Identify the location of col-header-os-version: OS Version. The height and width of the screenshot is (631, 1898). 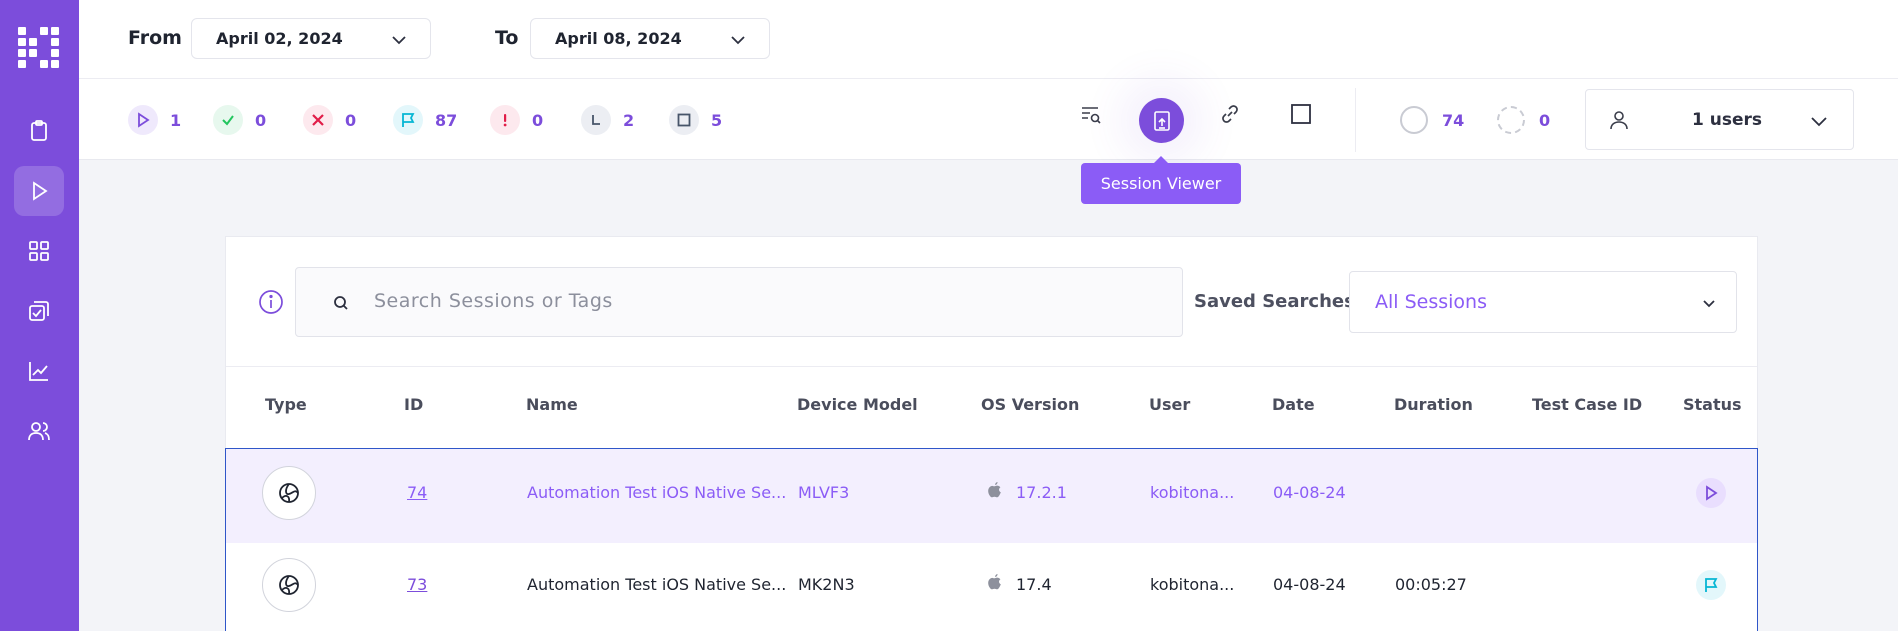
(1030, 404).